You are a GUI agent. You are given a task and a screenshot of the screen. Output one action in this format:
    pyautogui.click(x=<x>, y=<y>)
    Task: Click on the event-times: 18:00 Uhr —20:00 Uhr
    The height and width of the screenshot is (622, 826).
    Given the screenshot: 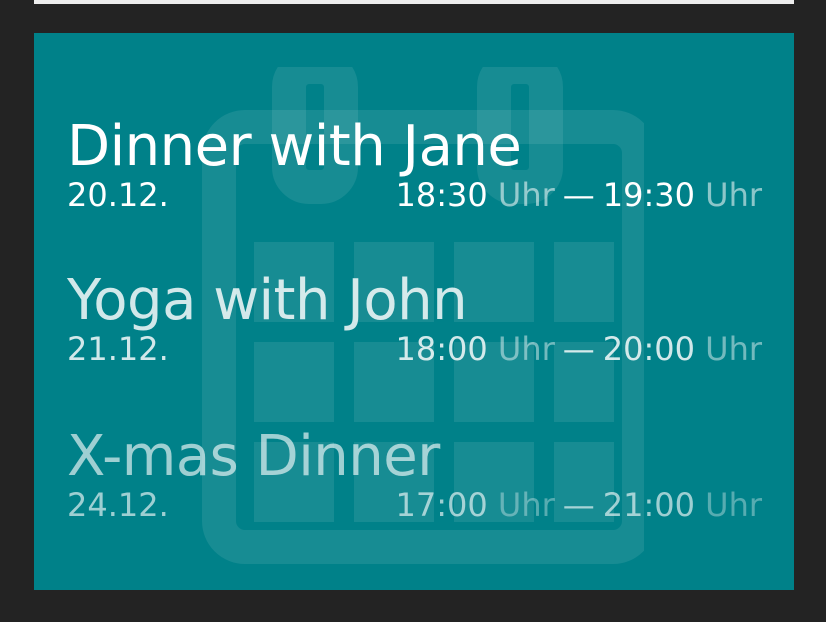 What is the action you would take?
    pyautogui.click(x=579, y=349)
    